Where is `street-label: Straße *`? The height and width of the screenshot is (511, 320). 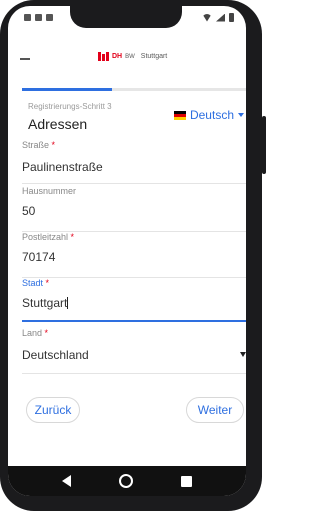 street-label: Straße * is located at coordinates (39, 145).